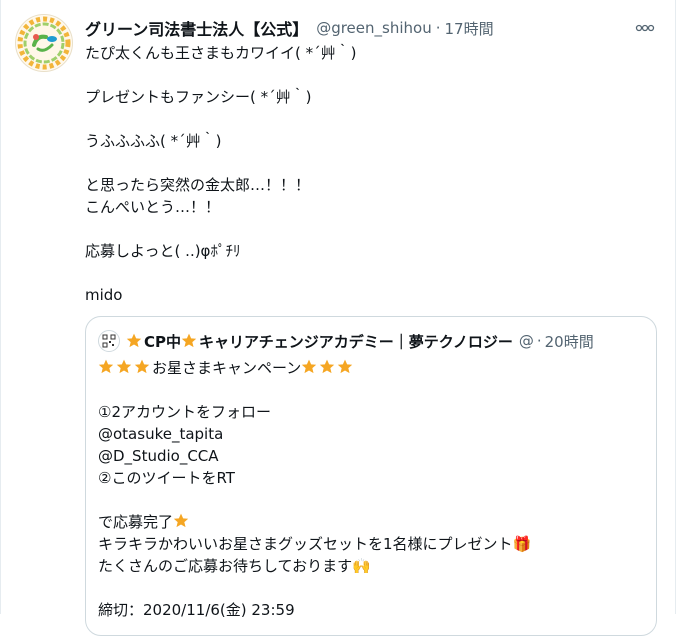  I want to click on quoted-title-text: お星さまキャンペーン, so click(227, 368).